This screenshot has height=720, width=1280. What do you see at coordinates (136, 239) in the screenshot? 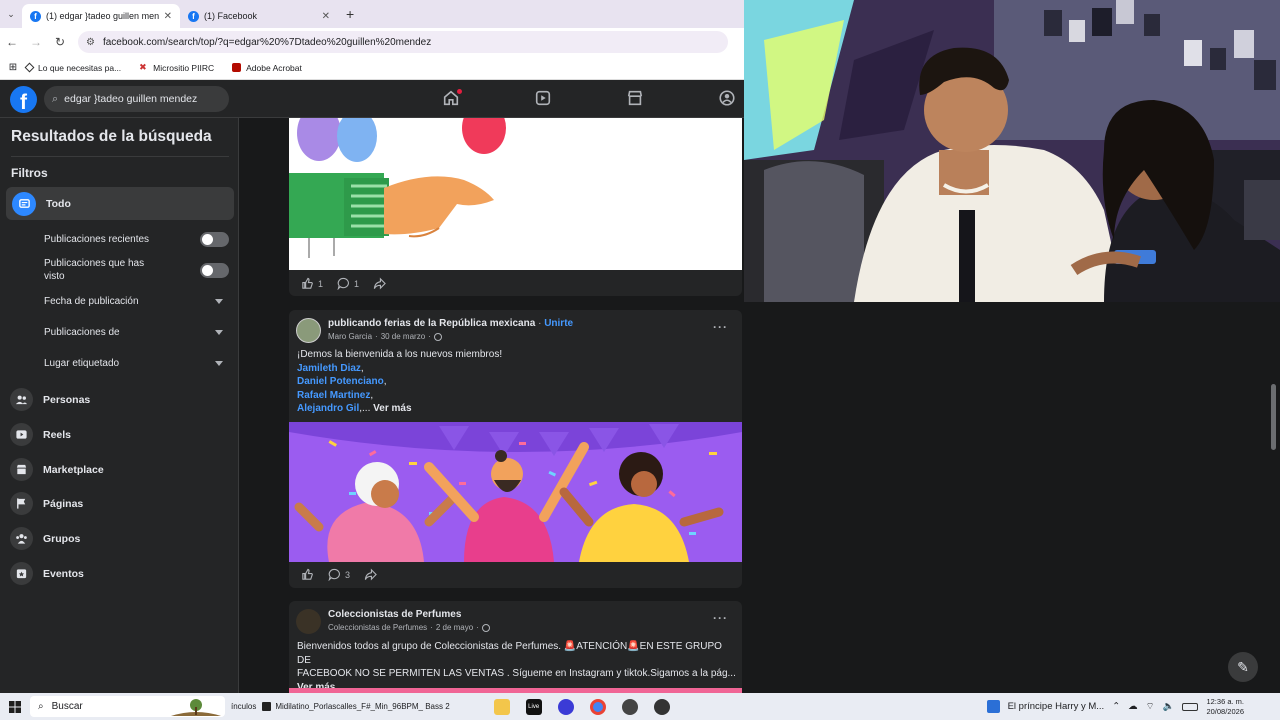
I see `filter-recent-posts: Publicaciones recientes` at bounding box center [136, 239].